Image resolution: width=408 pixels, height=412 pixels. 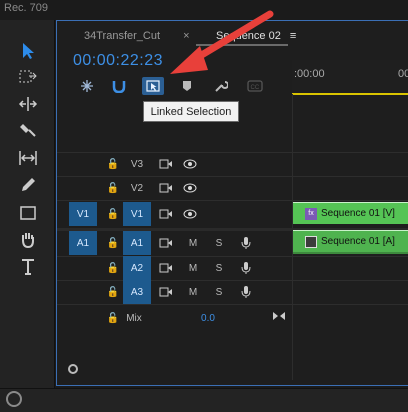 I want to click on track-header-a1: A1 🔓 A1 M S, so click(x=174, y=243).